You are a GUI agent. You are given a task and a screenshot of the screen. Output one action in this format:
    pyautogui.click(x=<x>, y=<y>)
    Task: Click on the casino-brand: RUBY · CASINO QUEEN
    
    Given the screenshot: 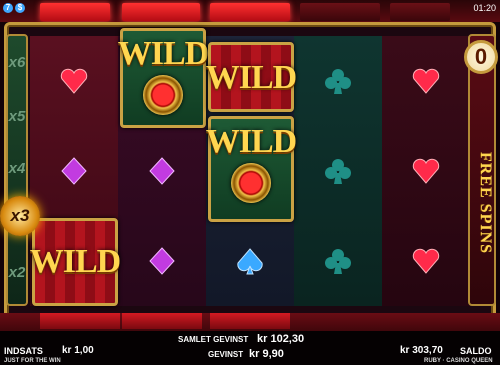 What is the action you would take?
    pyautogui.click(x=458, y=361)
    